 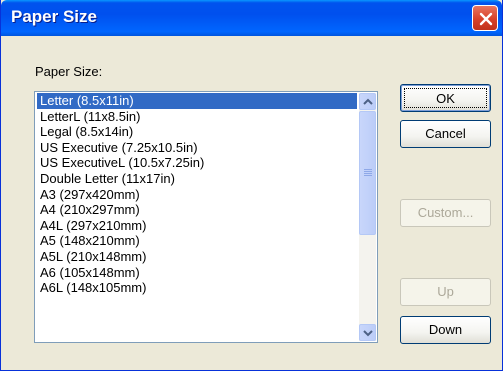 I want to click on scroll-down-button, so click(x=367, y=332).